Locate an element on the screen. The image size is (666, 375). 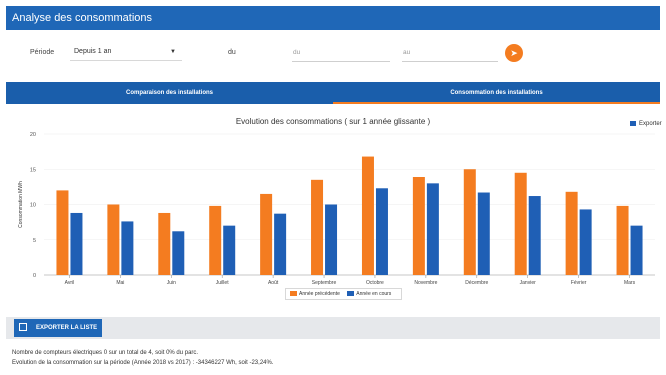
x-tick-label: Février is located at coordinates (579, 283).